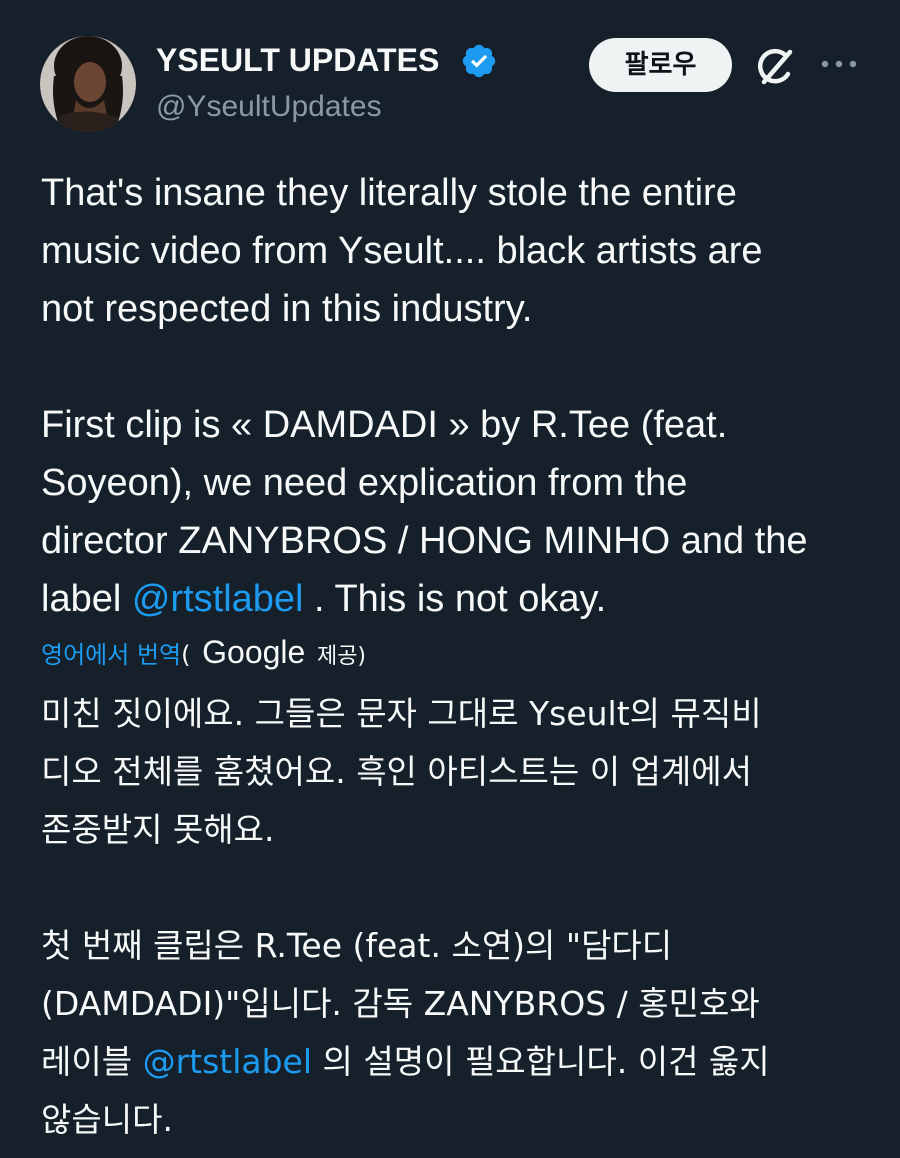 The width and height of the screenshot is (900, 1158). Describe the element at coordinates (400, 1003) in the screenshot. I see `translated-line: (DAMDADI)"입니다. 감독 ZANYBROS / 홍민호와` at that location.